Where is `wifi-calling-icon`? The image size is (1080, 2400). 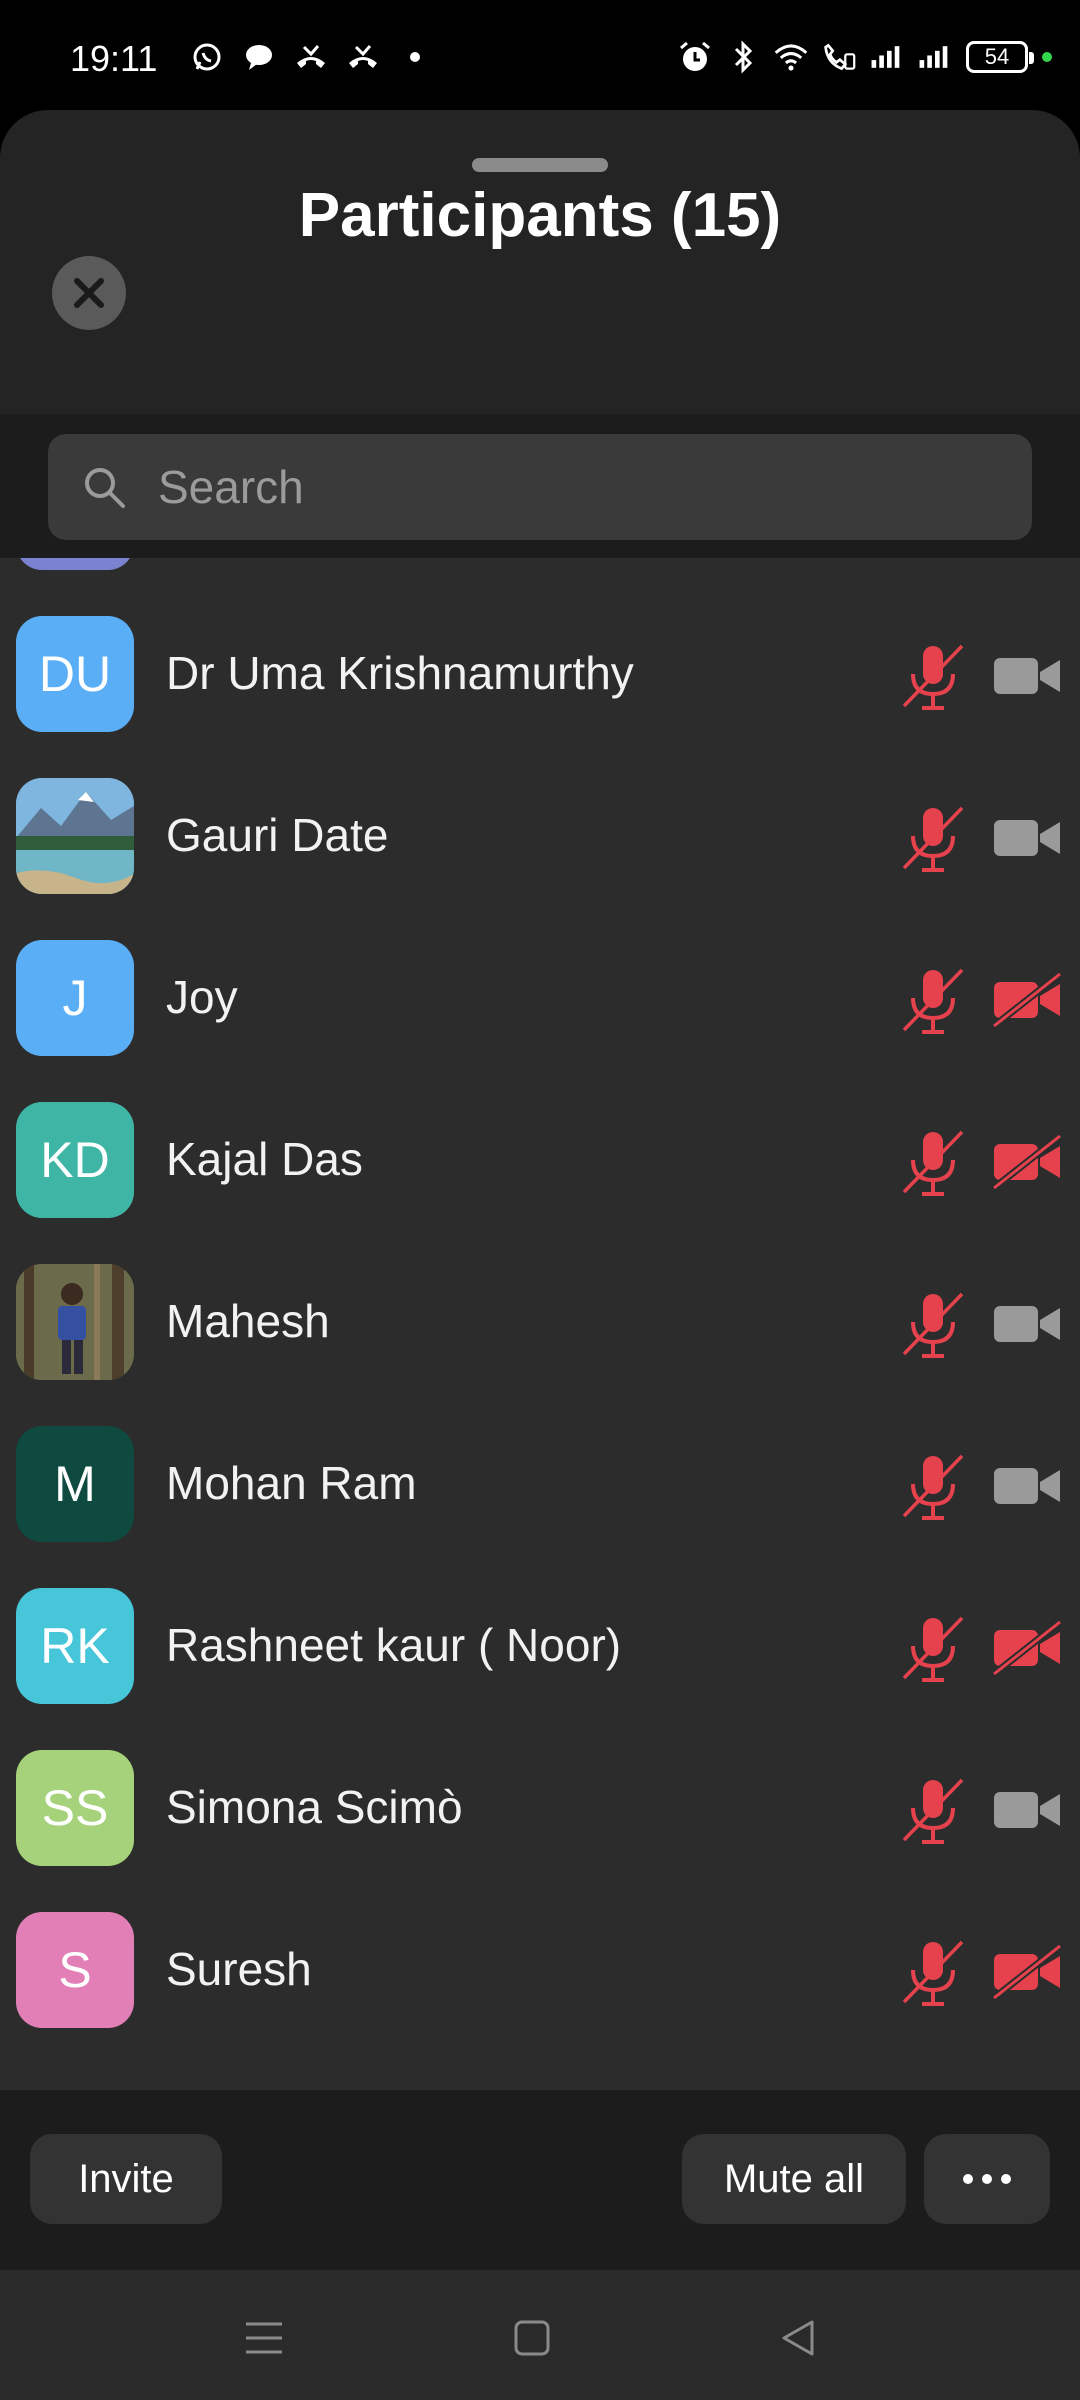
wifi-calling-icon is located at coordinates (839, 57).